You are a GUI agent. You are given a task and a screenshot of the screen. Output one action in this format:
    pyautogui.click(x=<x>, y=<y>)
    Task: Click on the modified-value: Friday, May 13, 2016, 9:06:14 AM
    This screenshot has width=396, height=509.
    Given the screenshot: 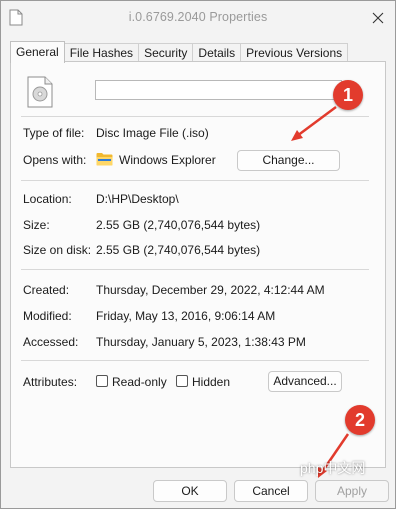 What is the action you would take?
    pyautogui.click(x=186, y=316)
    